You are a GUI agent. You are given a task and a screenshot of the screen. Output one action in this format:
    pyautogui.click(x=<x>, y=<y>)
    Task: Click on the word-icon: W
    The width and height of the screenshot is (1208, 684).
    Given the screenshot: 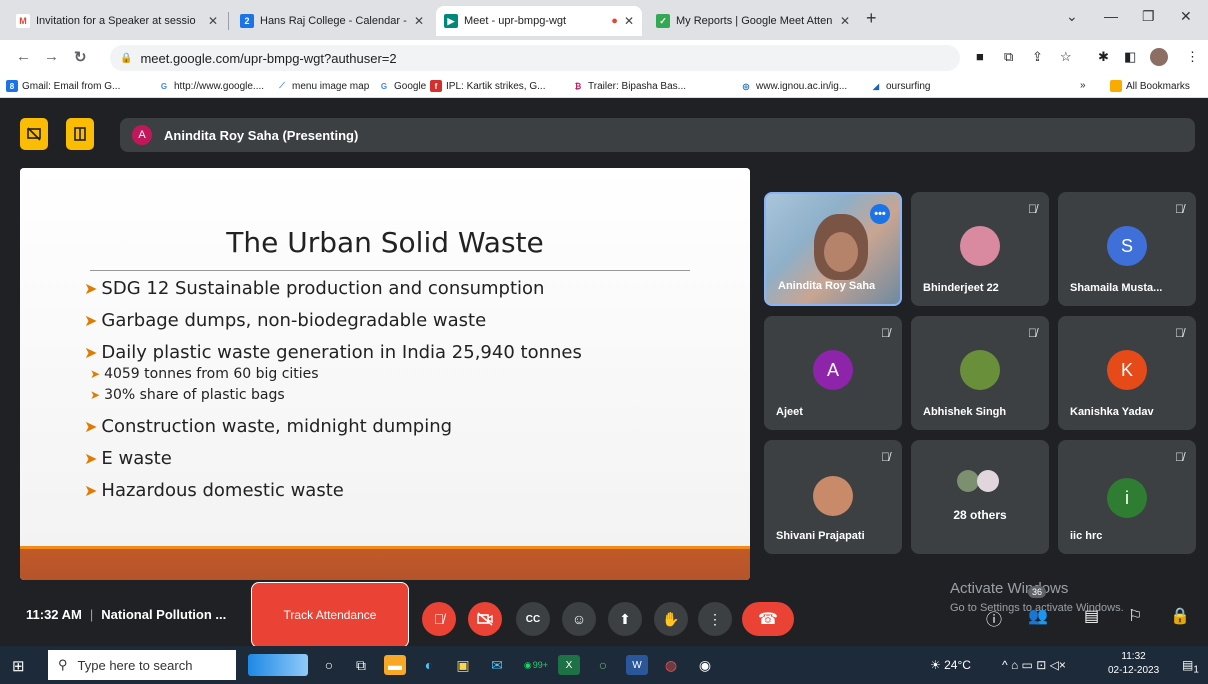 What is the action you would take?
    pyautogui.click(x=637, y=665)
    